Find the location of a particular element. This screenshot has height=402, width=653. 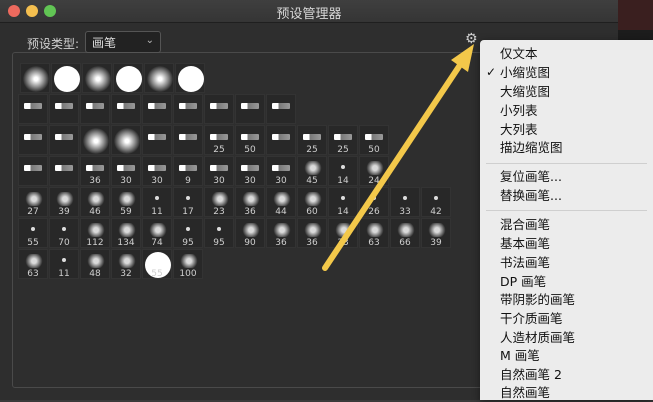

brush-preset-thumbnail: 9 is located at coordinates (188, 171).